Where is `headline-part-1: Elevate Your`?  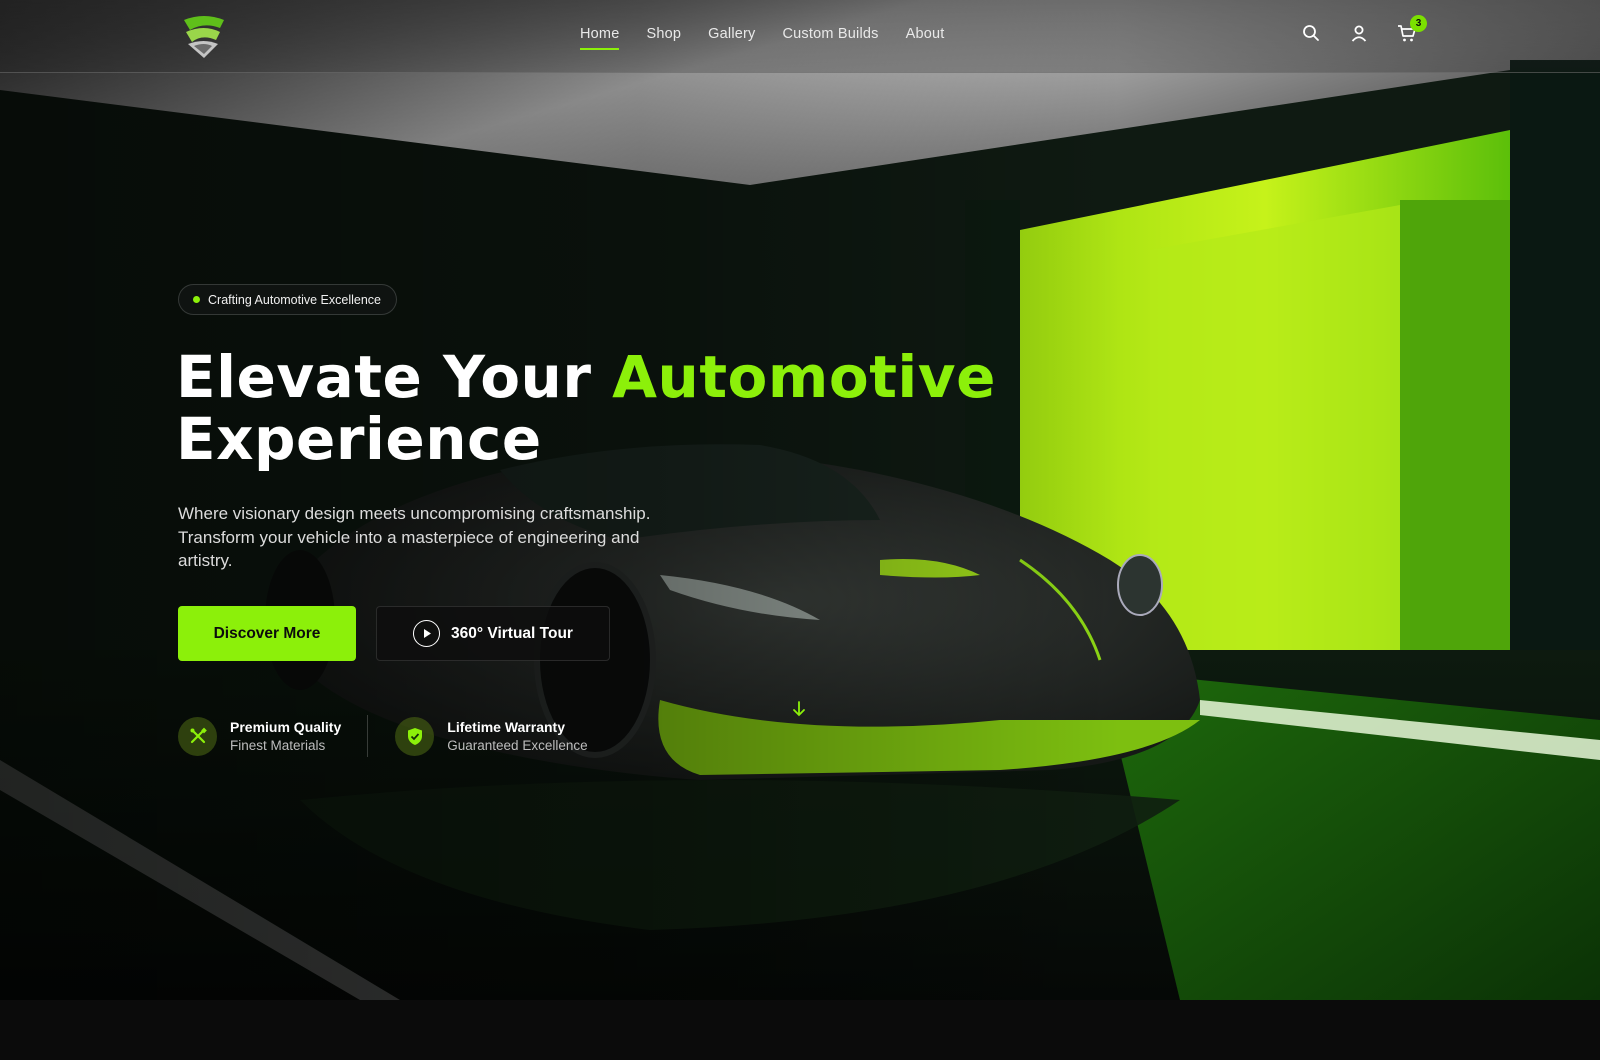
headline-part-1: Elevate Your is located at coordinates (394, 377).